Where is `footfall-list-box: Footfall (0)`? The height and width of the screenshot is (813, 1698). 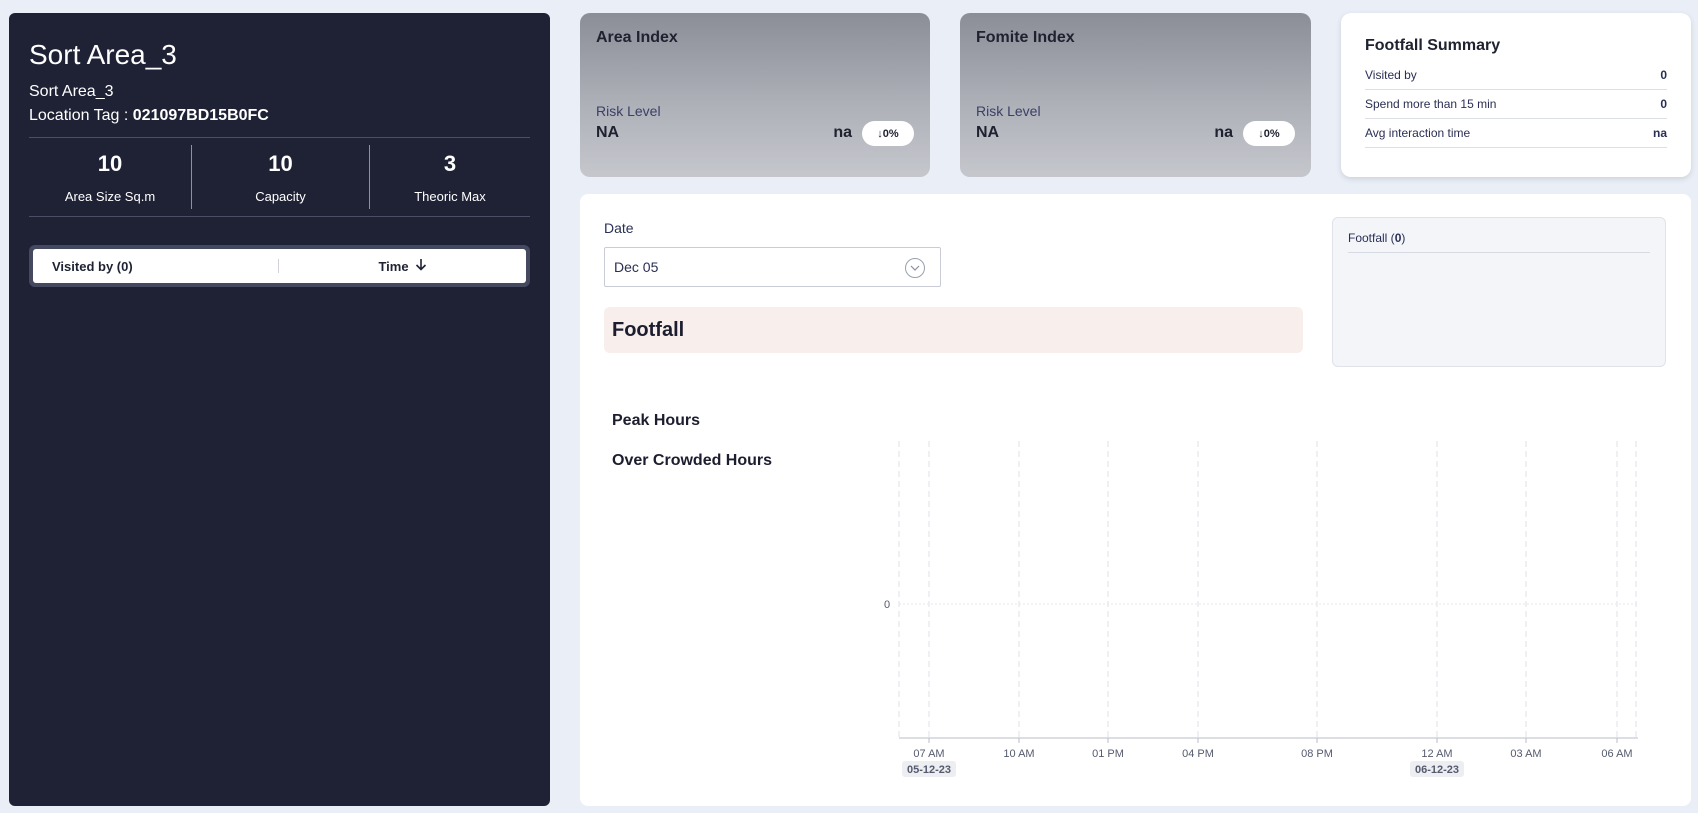
footfall-list-box: Footfall (0) is located at coordinates (1499, 292).